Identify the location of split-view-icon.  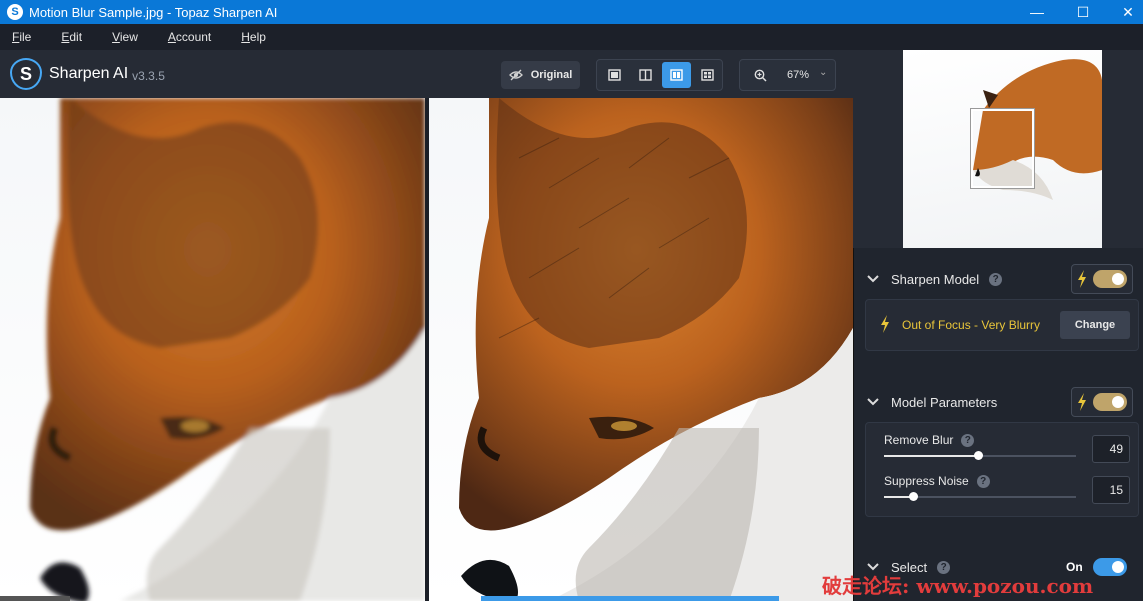
(645, 75).